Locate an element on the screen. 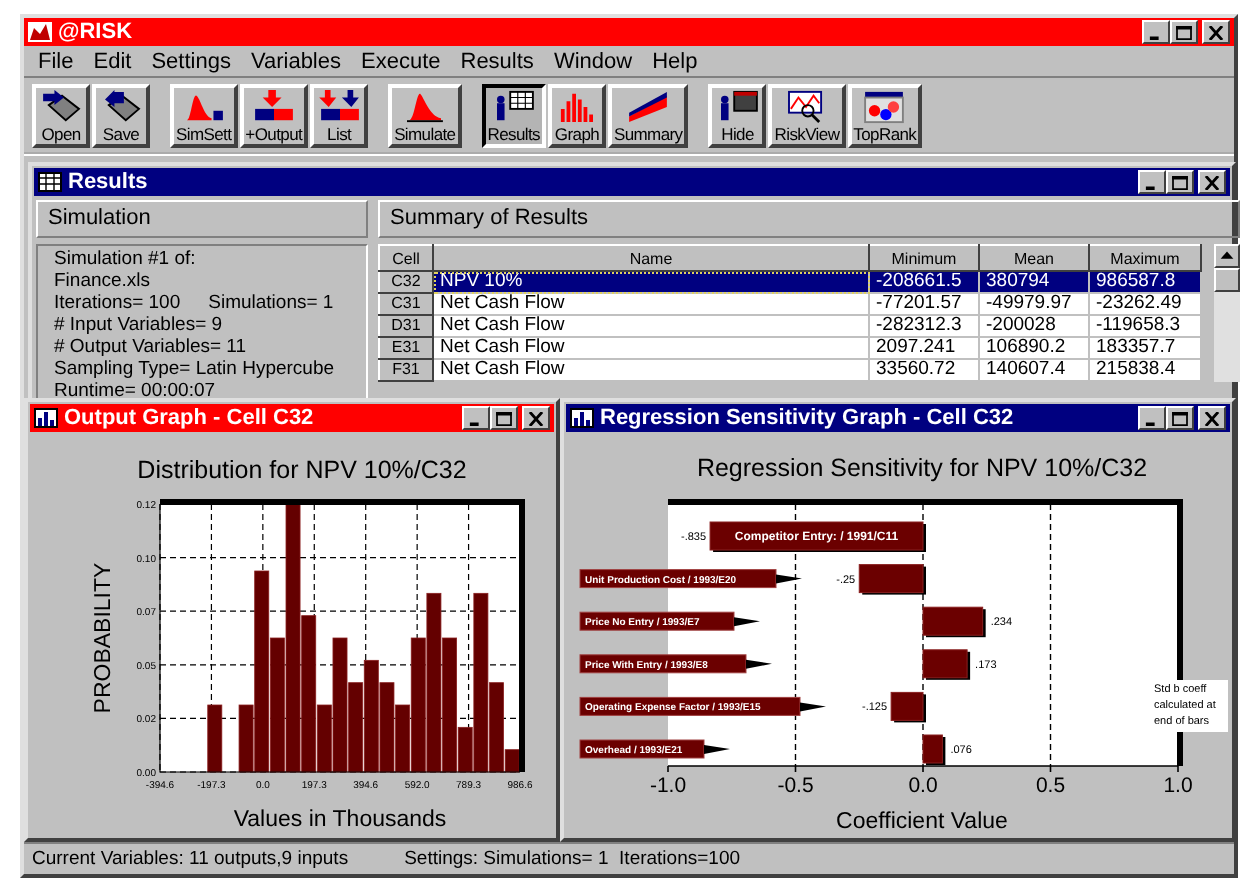 The width and height of the screenshot is (1242, 878). toolbar-button: Save is located at coordinates (121, 115).